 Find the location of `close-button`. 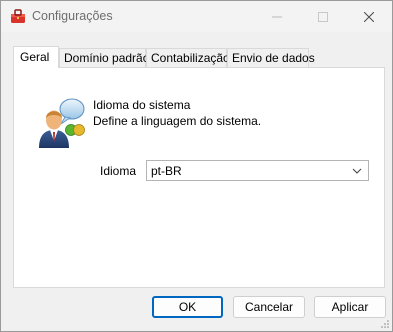

close-button is located at coordinates (369, 16).